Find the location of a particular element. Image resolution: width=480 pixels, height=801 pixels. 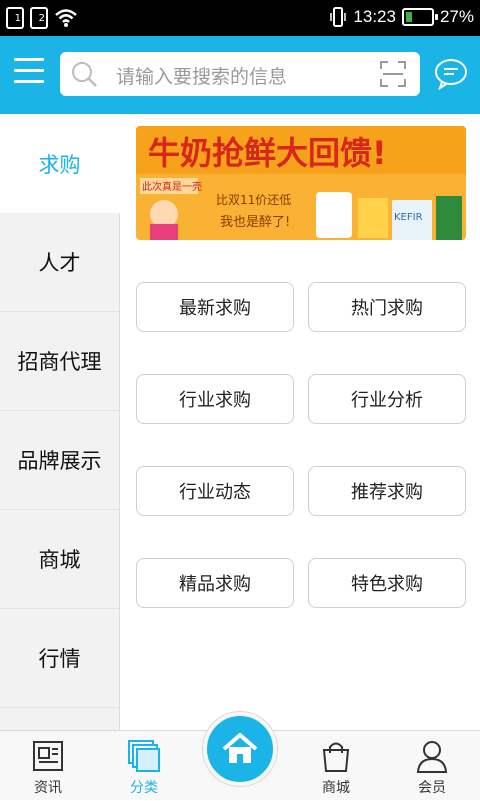

tab-member-label: 会员 is located at coordinates (432, 788).